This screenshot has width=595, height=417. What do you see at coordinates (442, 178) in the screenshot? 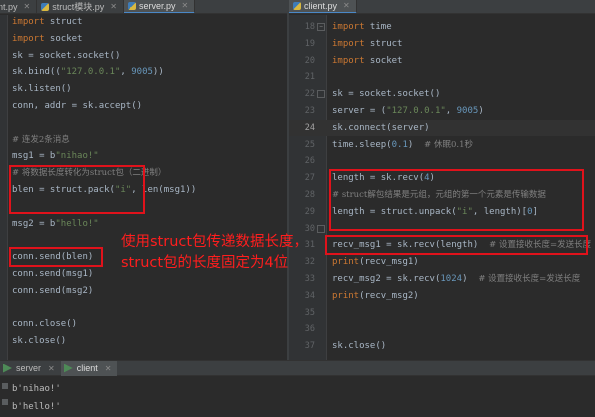
I see `code-line: 27 length = sk.recv(4)` at bounding box center [442, 178].